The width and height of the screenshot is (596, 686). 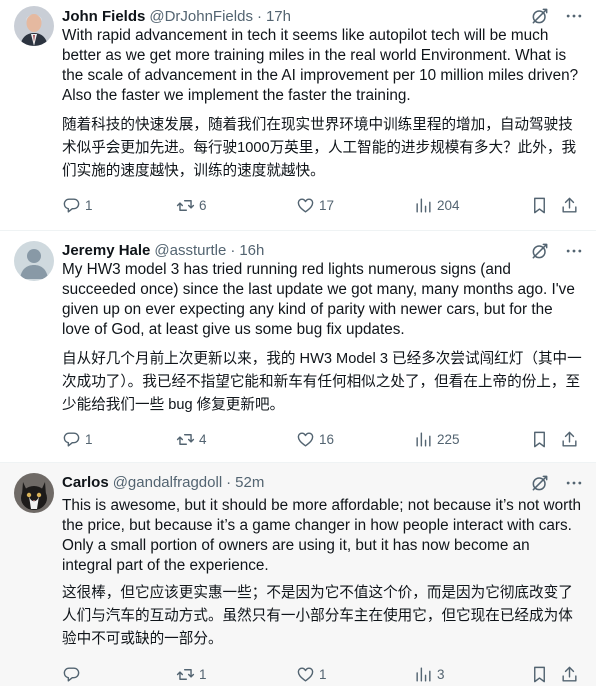 What do you see at coordinates (315, 205) in the screenshot?
I see `like-button: 17` at bounding box center [315, 205].